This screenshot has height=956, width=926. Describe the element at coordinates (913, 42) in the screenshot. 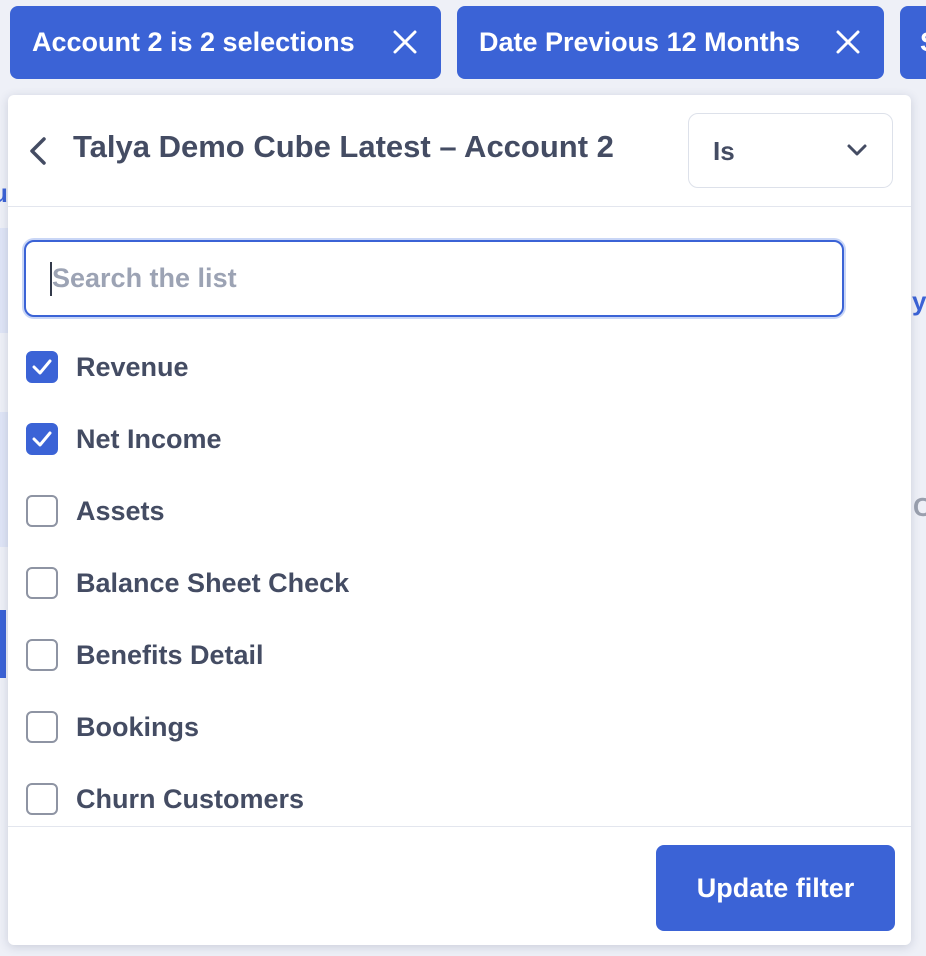

I see `filter-chip-partial: S` at that location.